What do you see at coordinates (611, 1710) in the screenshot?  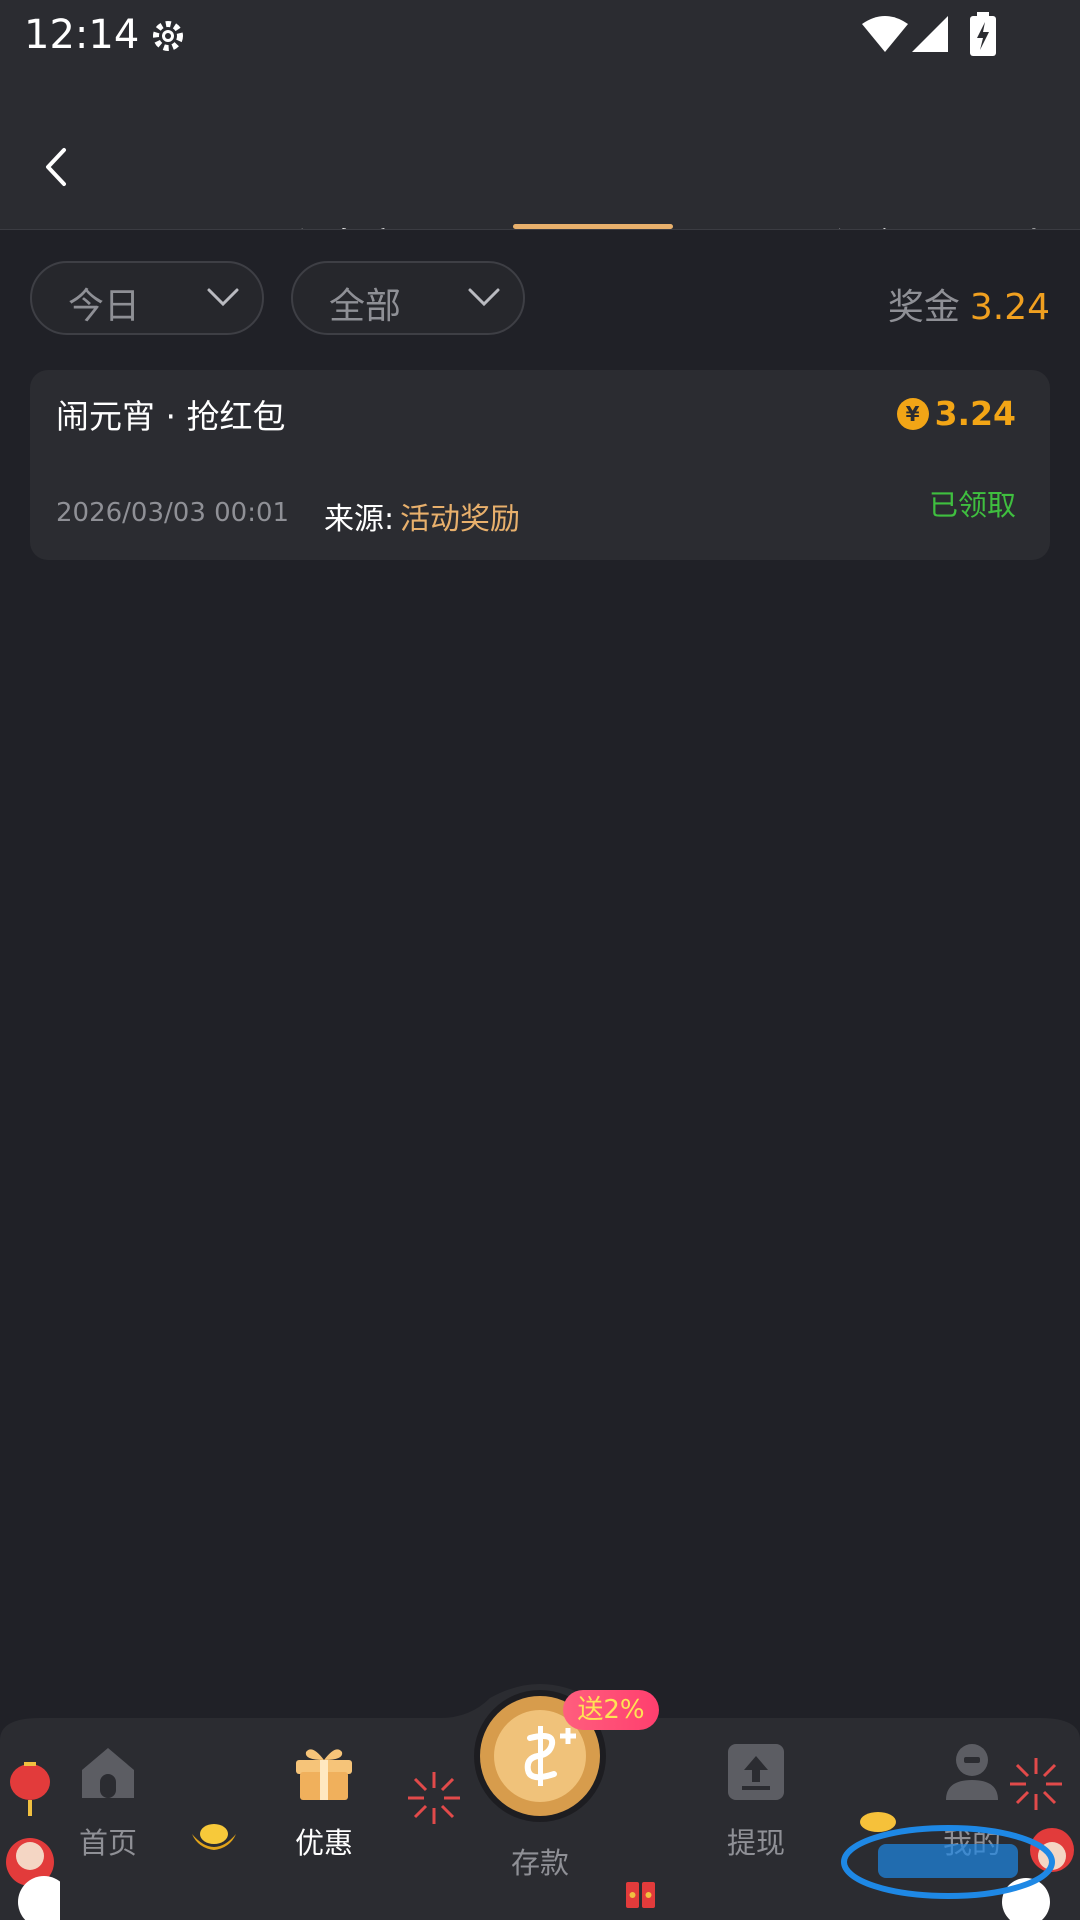 I see `deposit-promo-badge: 送2%` at bounding box center [611, 1710].